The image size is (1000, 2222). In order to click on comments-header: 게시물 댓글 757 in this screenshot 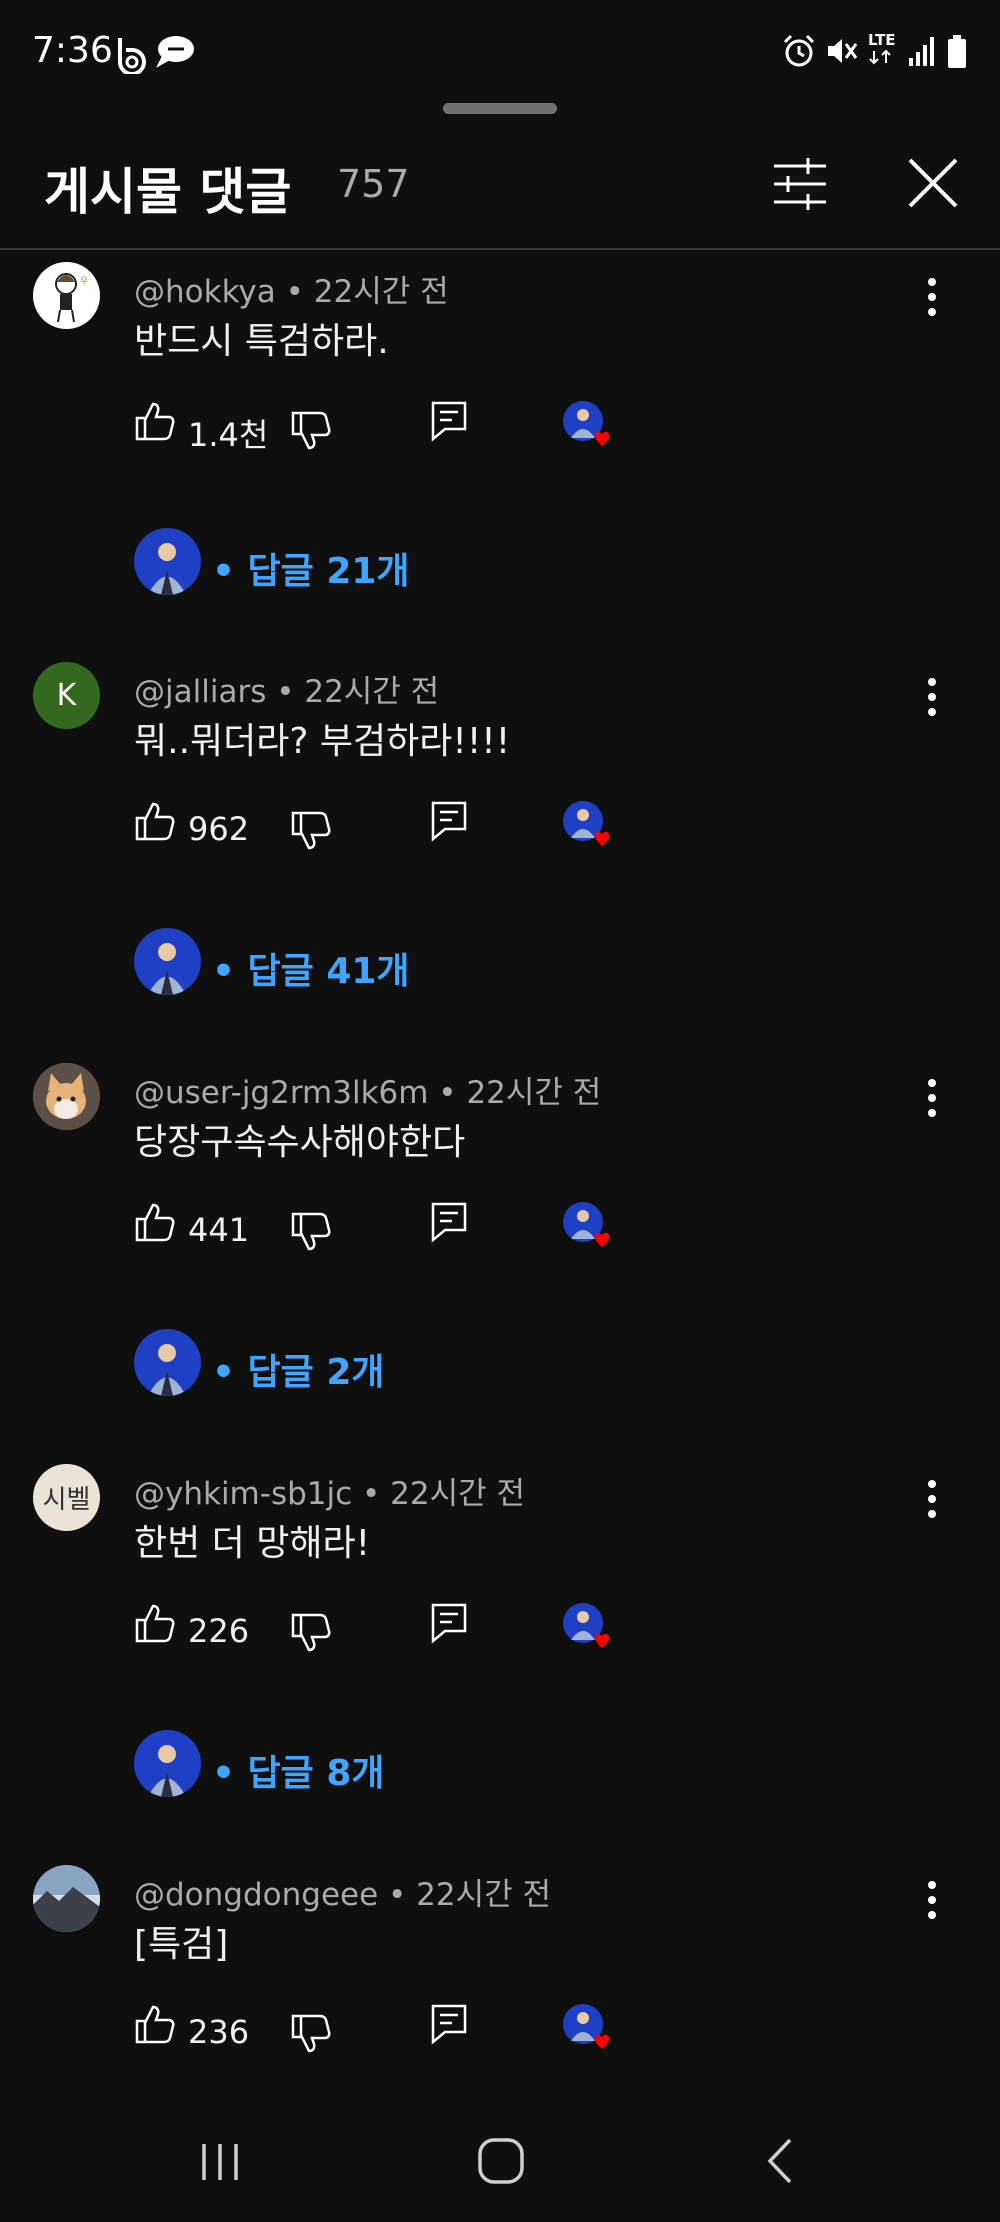, I will do `click(500, 189)`.